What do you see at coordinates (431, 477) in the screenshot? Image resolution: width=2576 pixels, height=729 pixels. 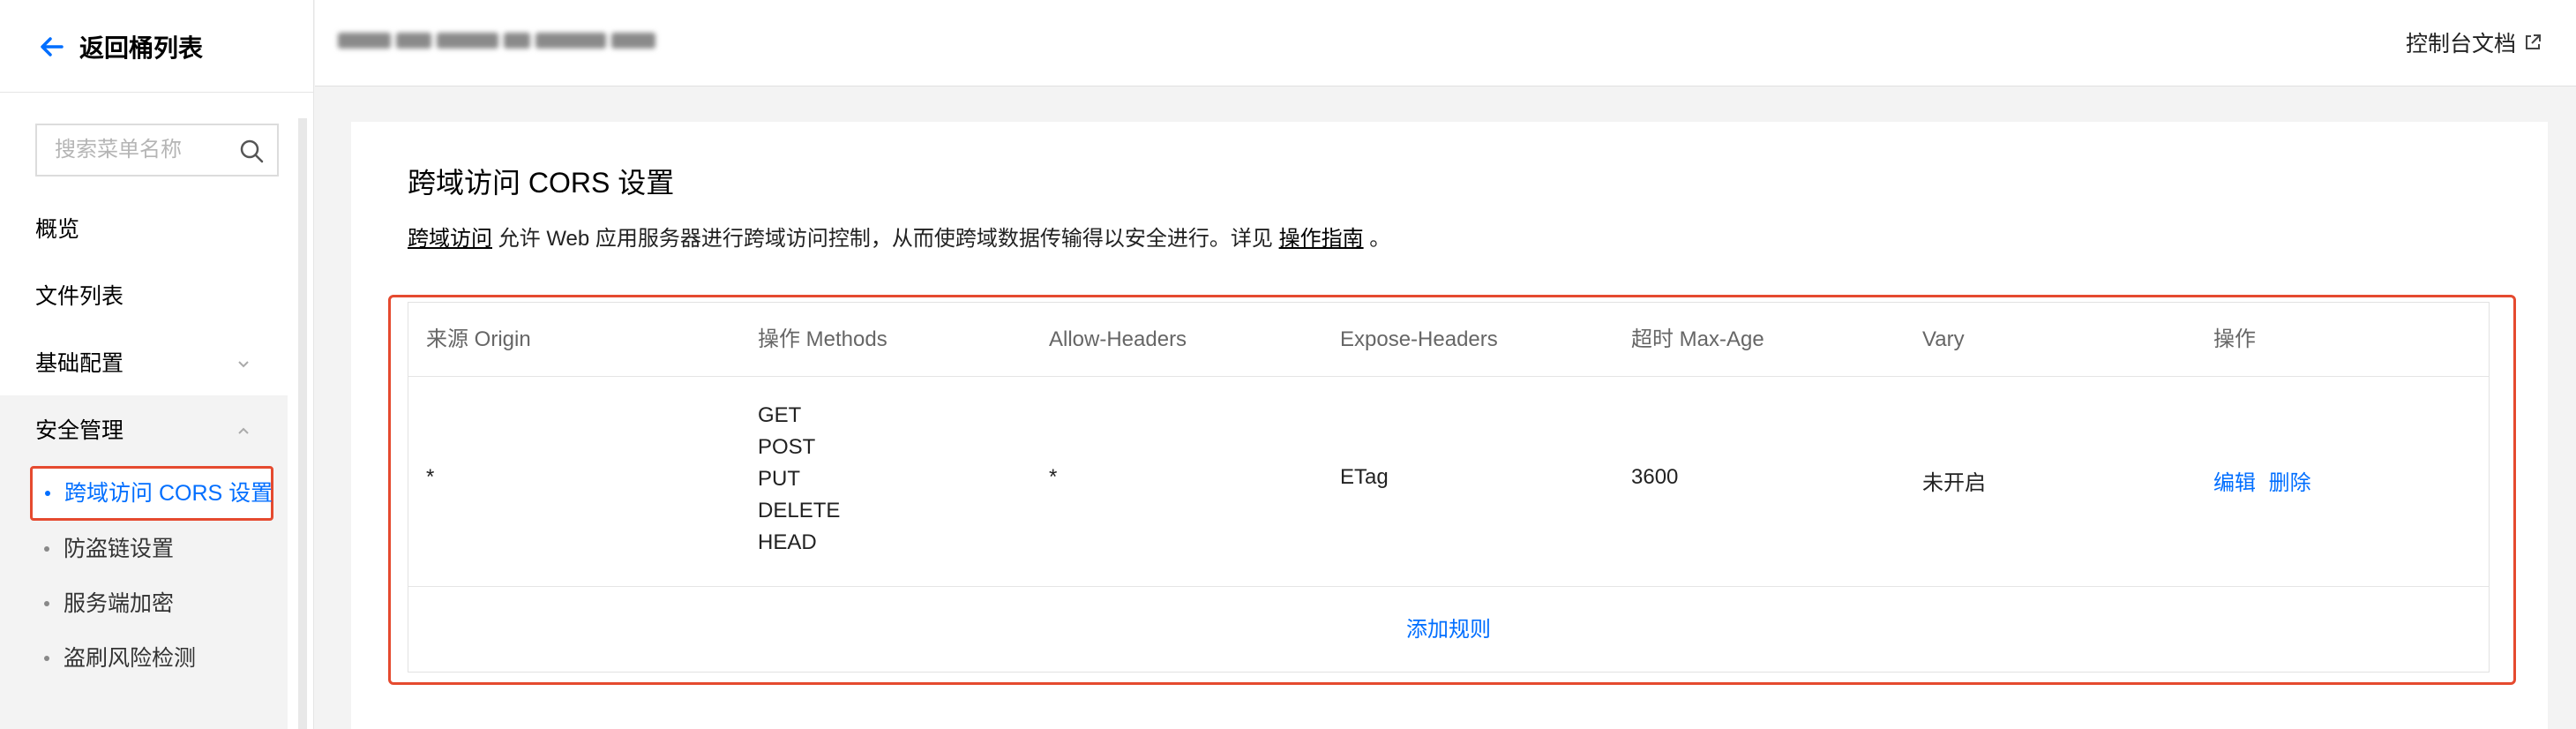 I see `cell-origin: *` at bounding box center [431, 477].